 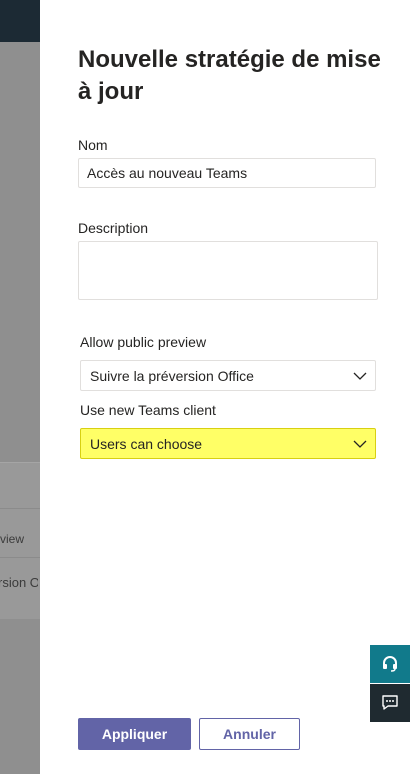 I want to click on panel-title: Nouvelle stratégie de mise à jour, so click(x=229, y=75).